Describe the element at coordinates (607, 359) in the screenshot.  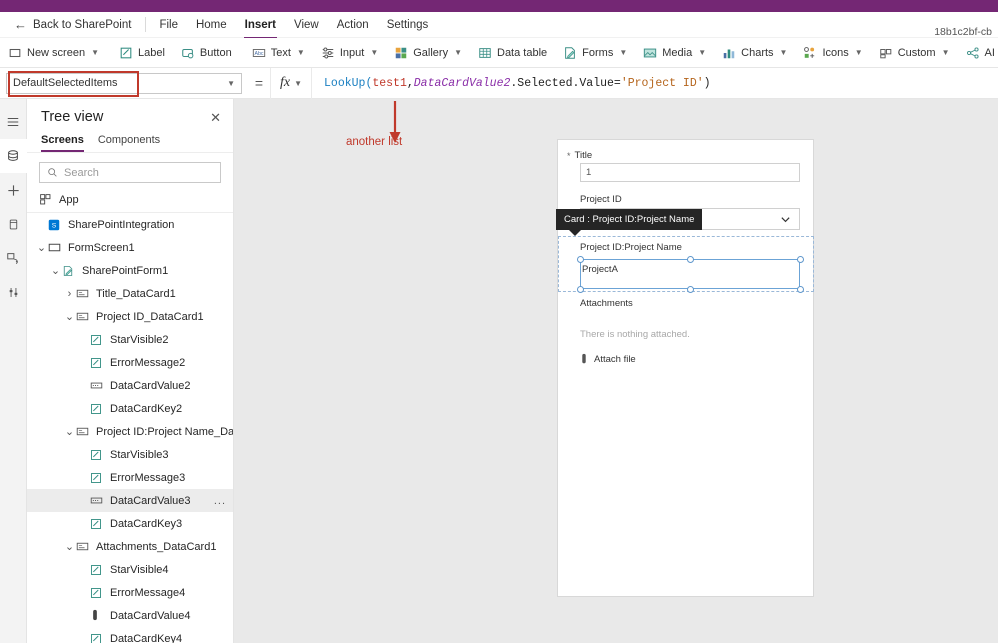
I see `attach-file-button: Attach file` at that location.